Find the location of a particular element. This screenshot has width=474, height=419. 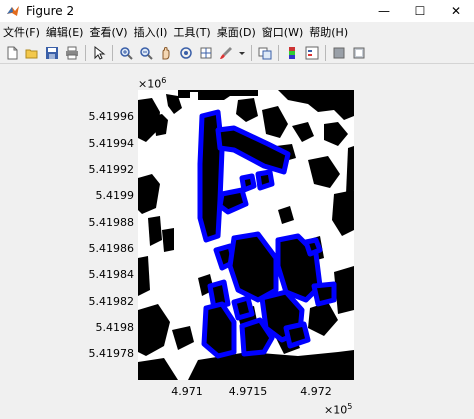

y-tick-label: 5.4199 is located at coordinates (115, 195).